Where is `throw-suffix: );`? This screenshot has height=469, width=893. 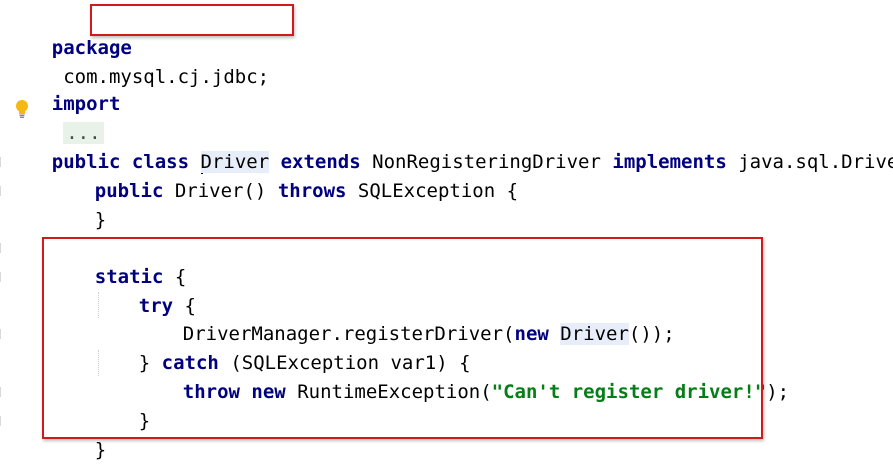 throw-suffix: ); is located at coordinates (778, 392).